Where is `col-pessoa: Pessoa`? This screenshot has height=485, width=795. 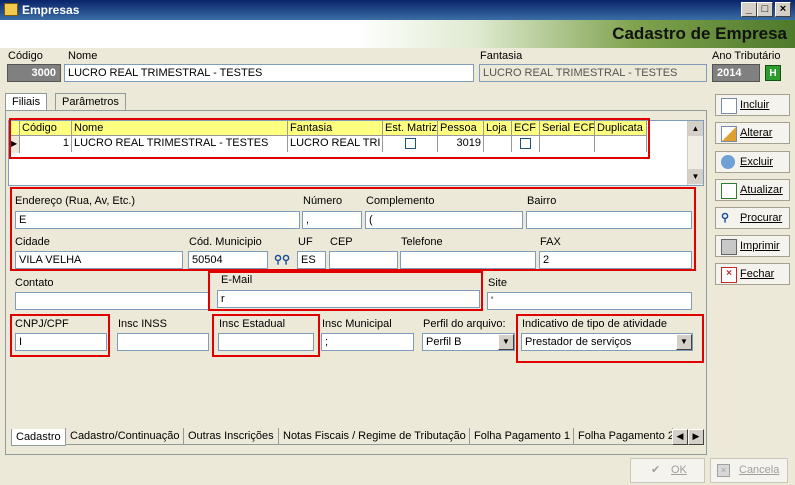
col-pessoa: Pessoa is located at coordinates (461, 128).